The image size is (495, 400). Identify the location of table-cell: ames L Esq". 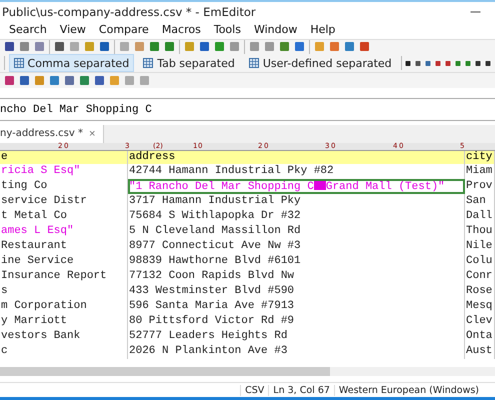
(64, 231).